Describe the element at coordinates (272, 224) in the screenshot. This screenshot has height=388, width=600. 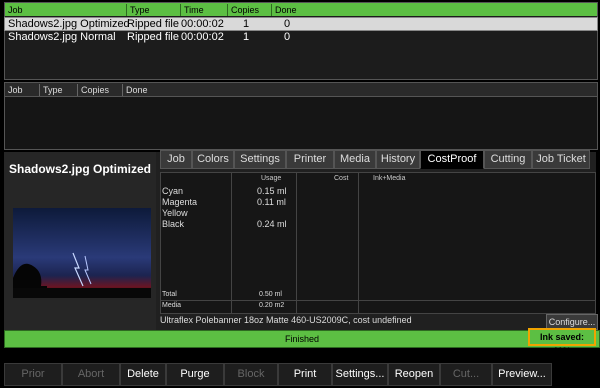
I see `ink-usage-black: 0.24 ml` at that location.